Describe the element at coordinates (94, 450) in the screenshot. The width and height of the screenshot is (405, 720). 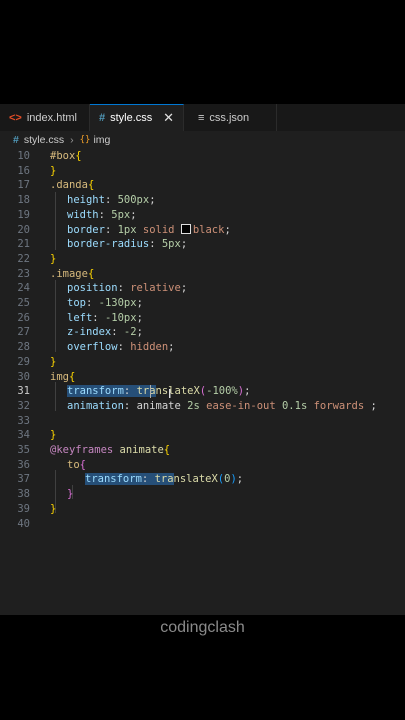
I see `code-line: 35 @keyframes animate{` at that location.